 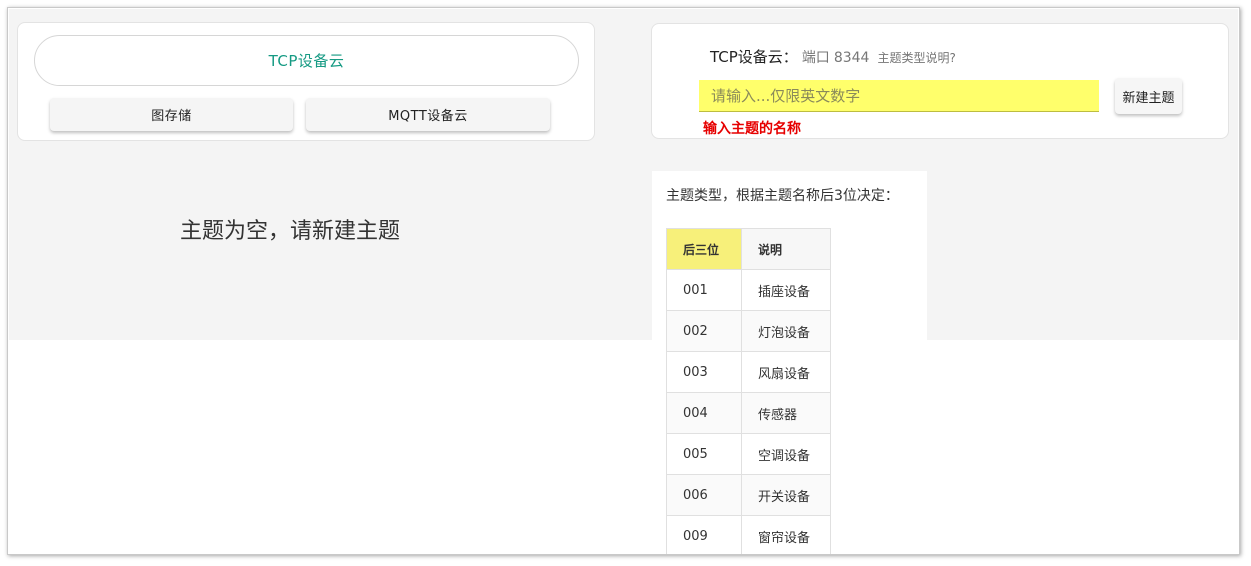 I want to click on suffix-cell: 001, so click(x=704, y=290).